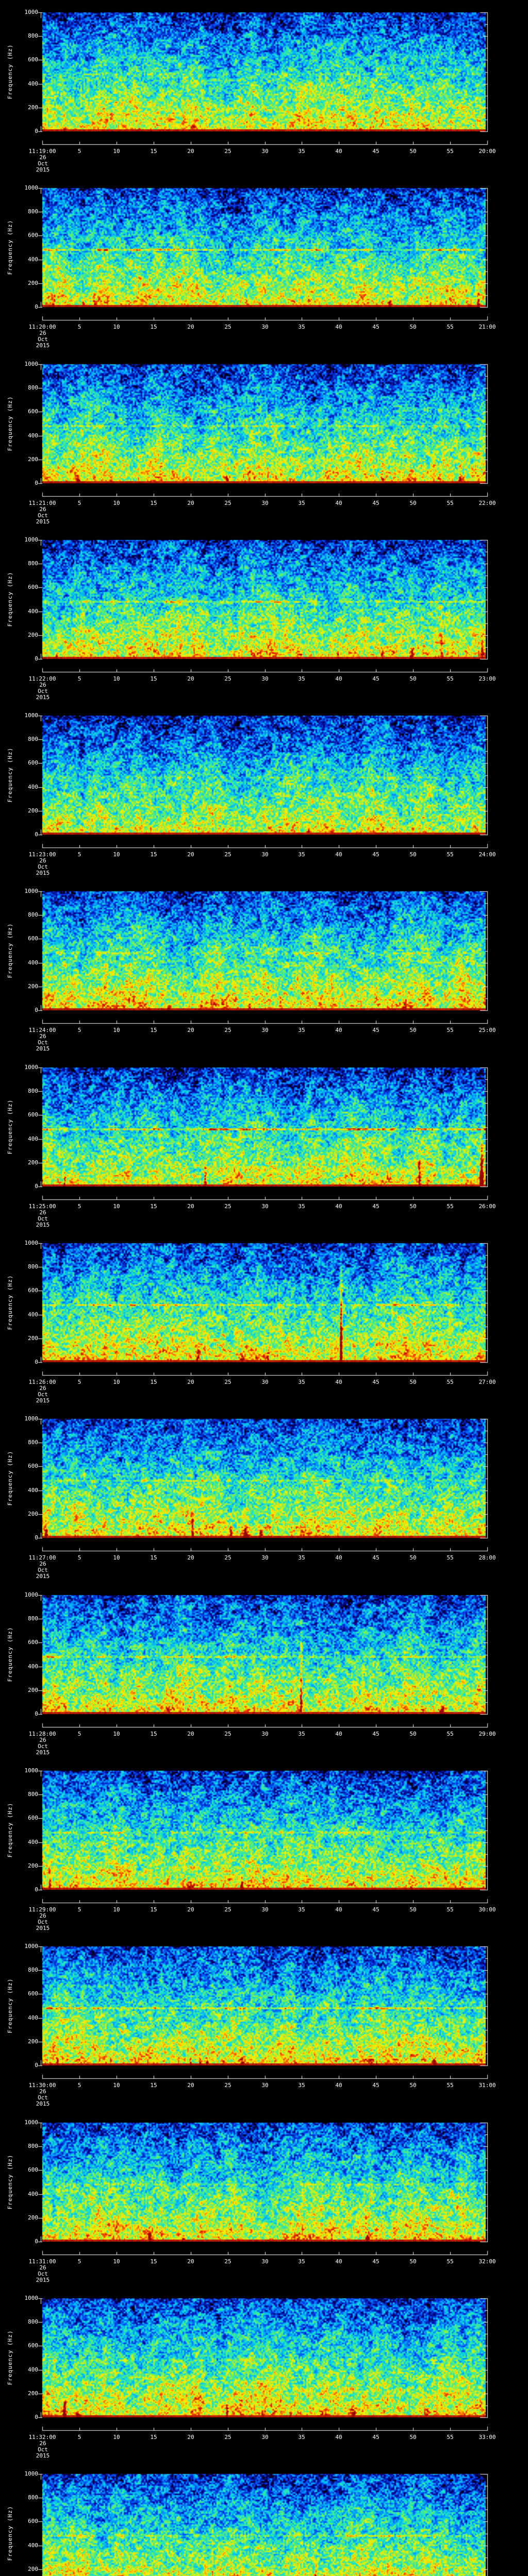  I want to click on start-time-label: 11:21:00, so click(42, 502).